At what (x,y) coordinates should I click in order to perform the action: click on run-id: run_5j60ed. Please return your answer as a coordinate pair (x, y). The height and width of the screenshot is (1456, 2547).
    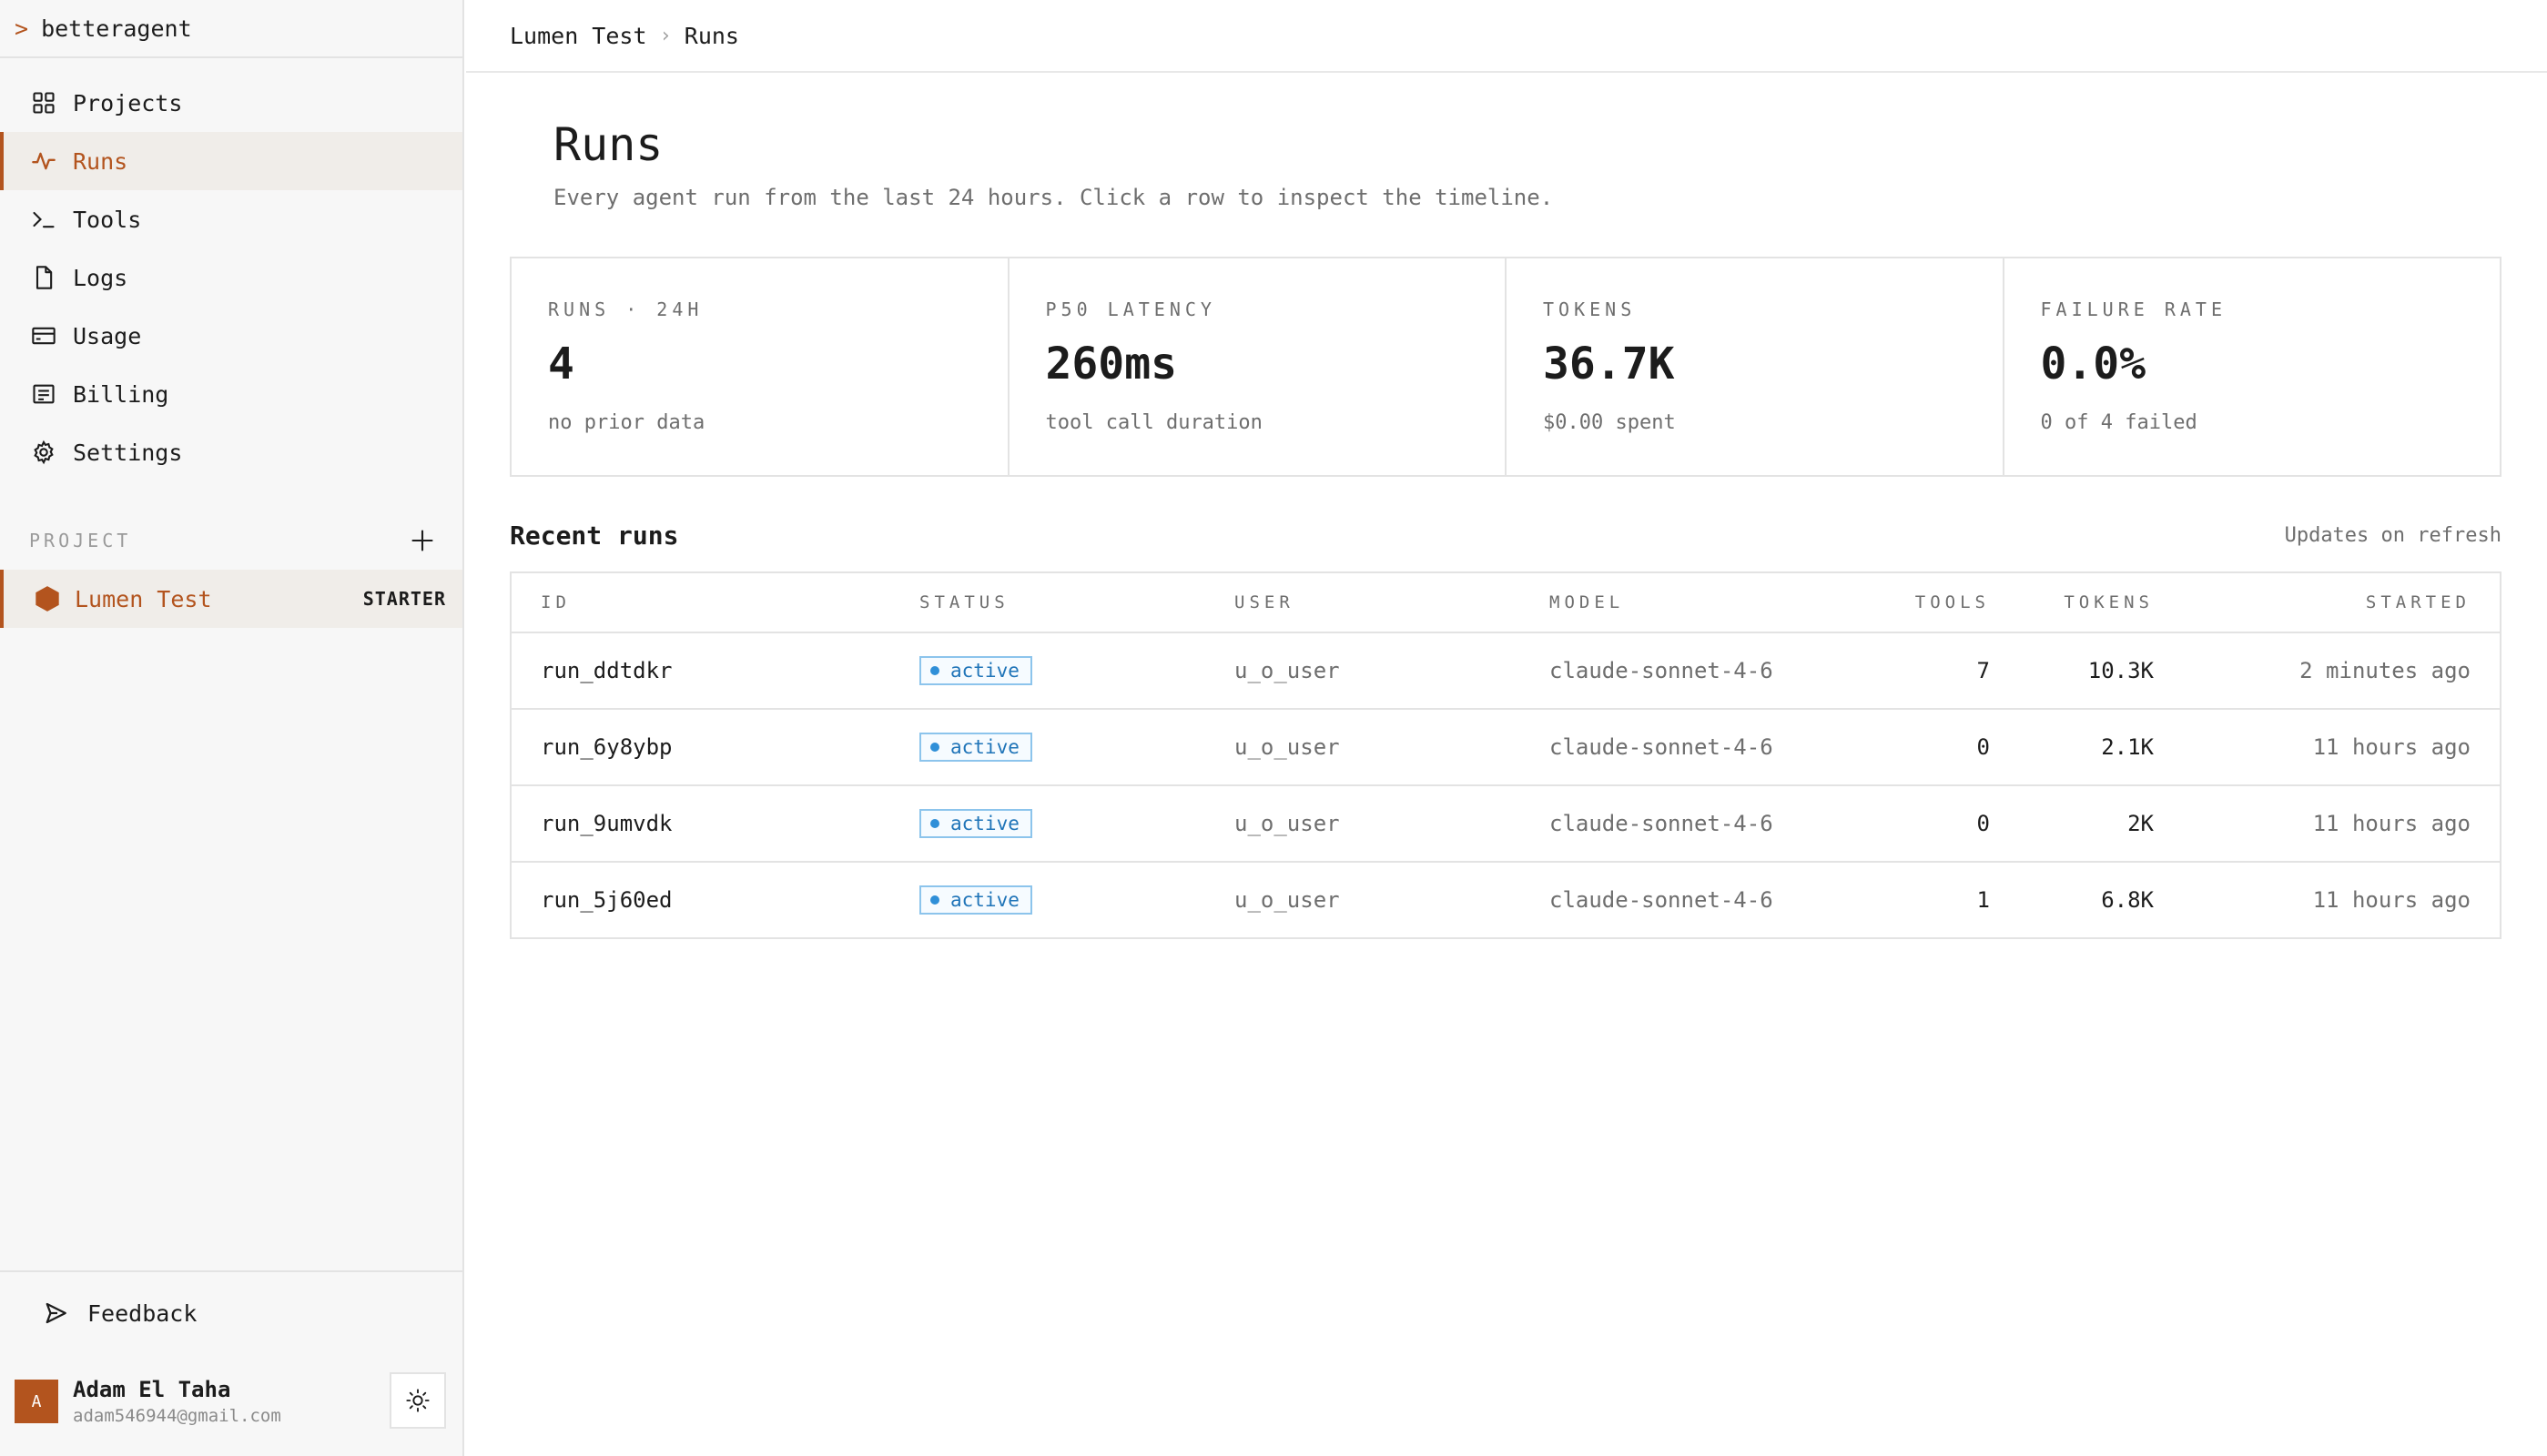
    Looking at the image, I should click on (607, 900).